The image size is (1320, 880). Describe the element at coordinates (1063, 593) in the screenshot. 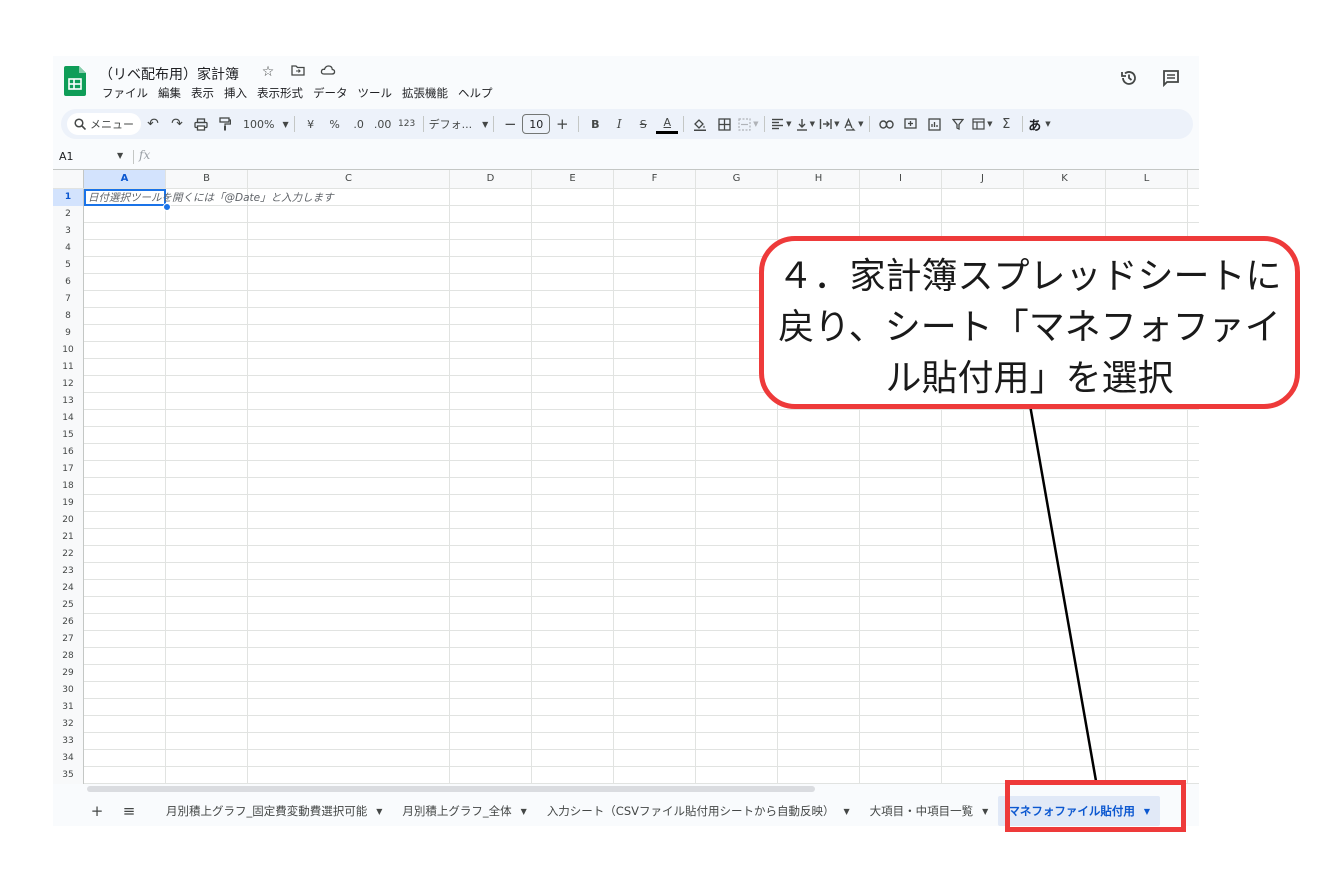

I see `callout-pointer-line` at that location.